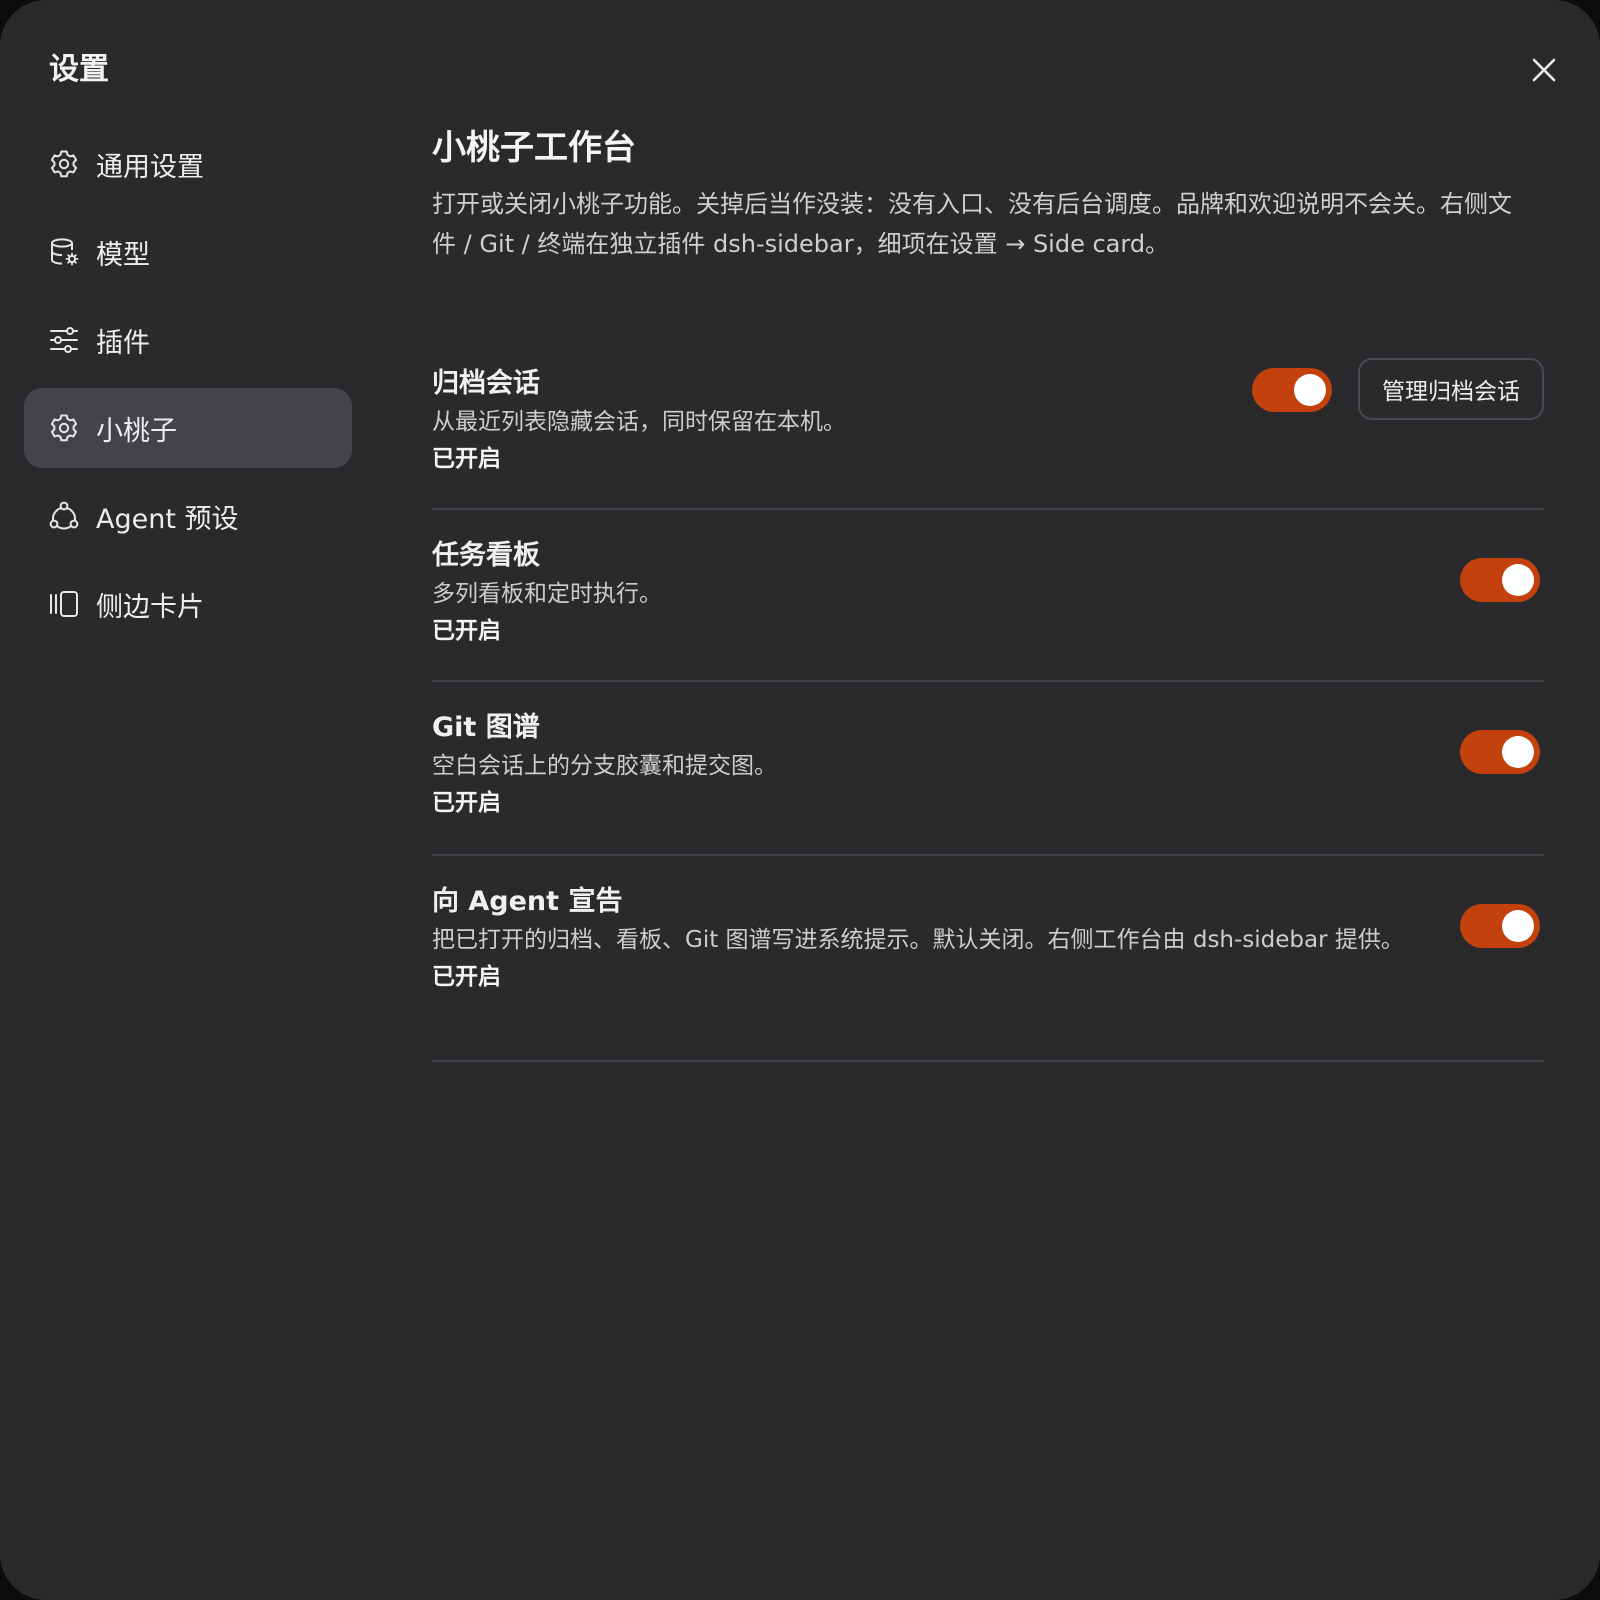 This screenshot has height=1600, width=1600. Describe the element at coordinates (79, 69) in the screenshot. I see `dialog-title: 设置` at that location.